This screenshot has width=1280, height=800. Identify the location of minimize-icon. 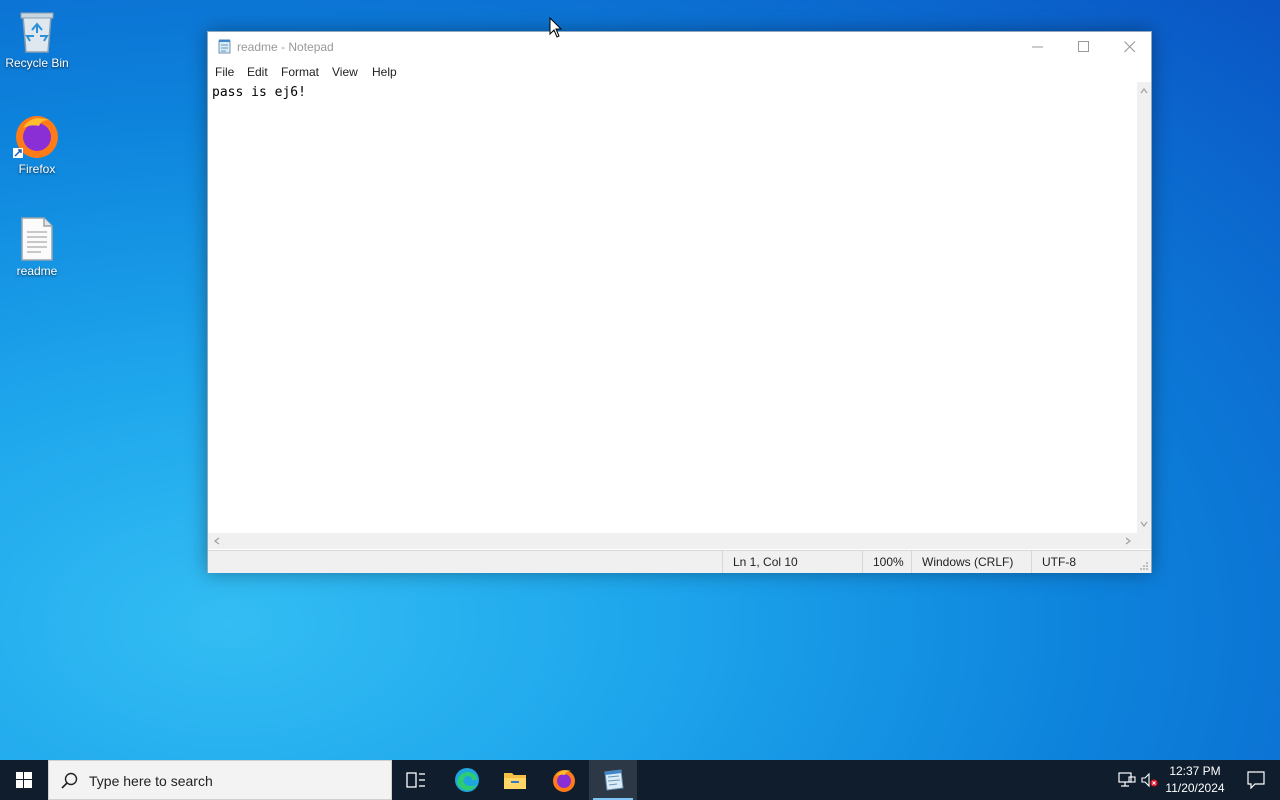
(1037, 47).